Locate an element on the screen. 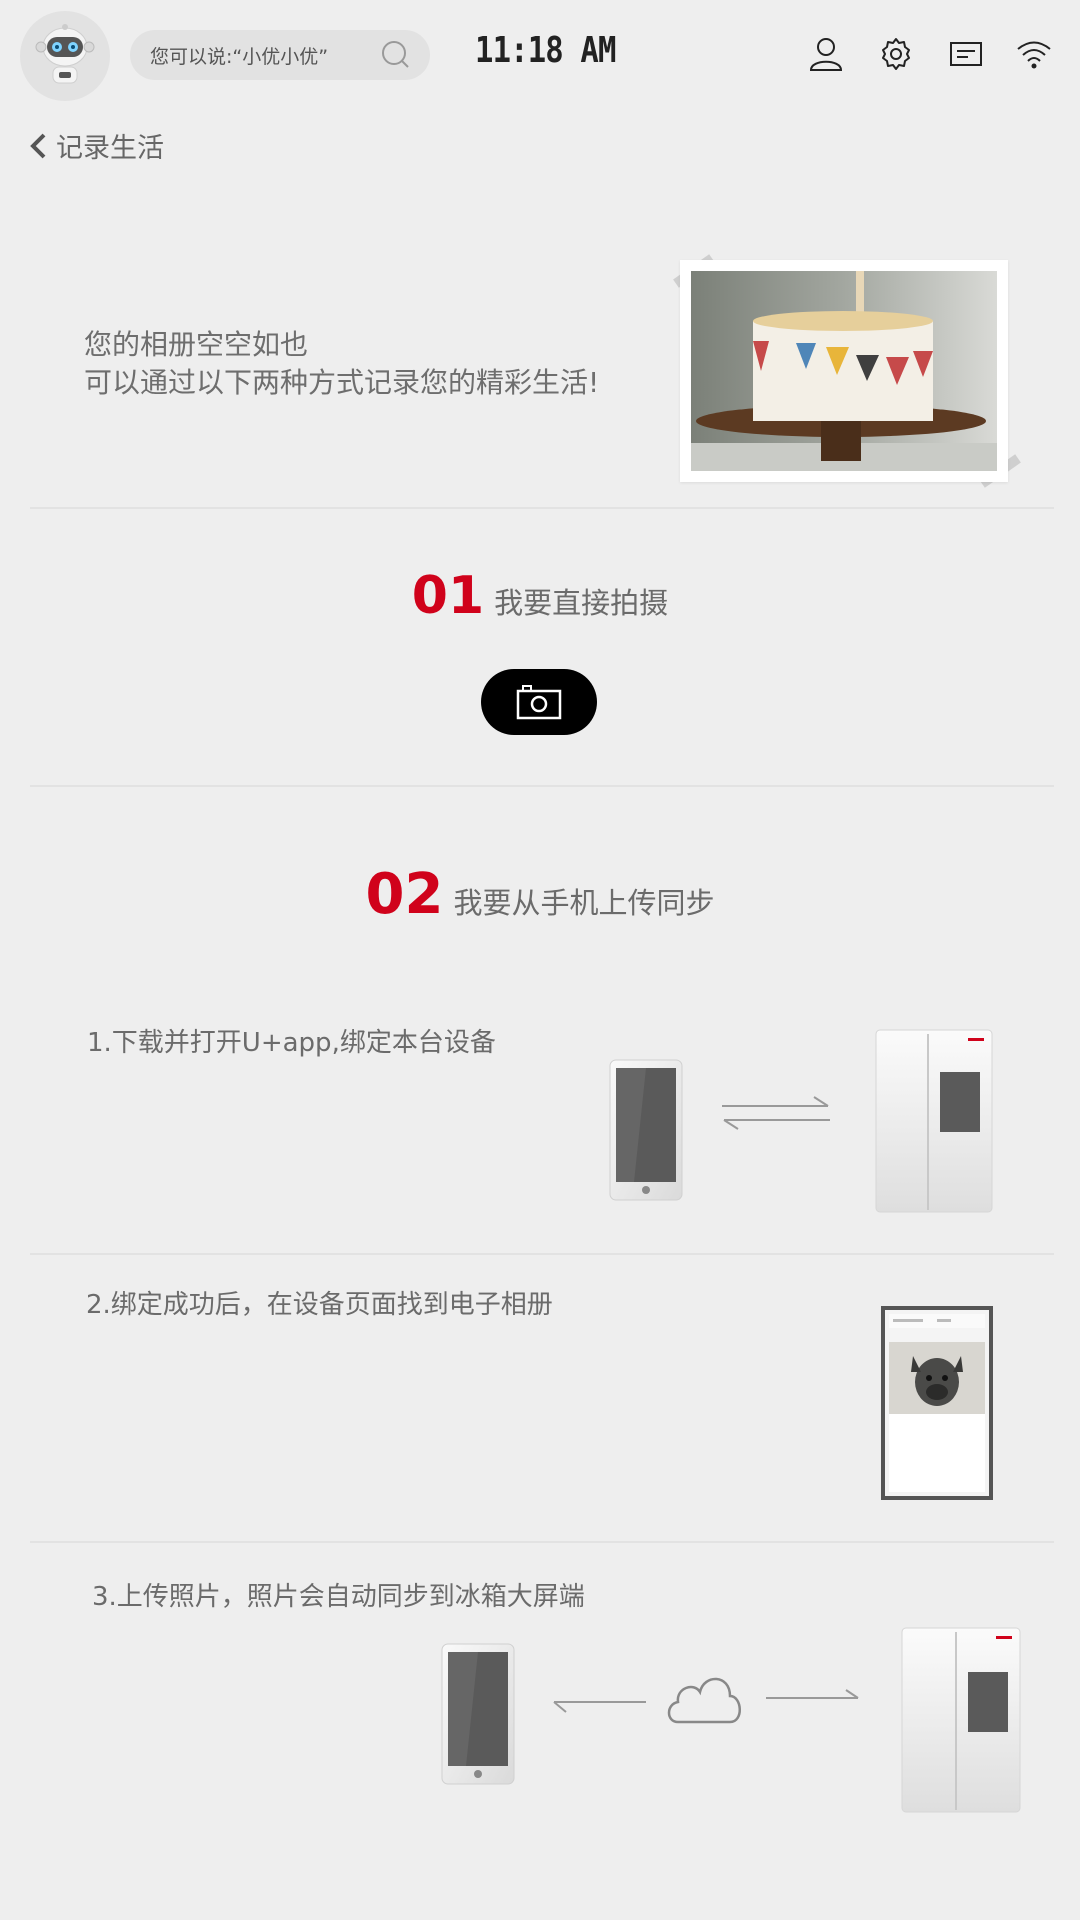 The width and height of the screenshot is (1080, 1920). section-2-header: 02 我要从手机上传同步 is located at coordinates (540, 894).